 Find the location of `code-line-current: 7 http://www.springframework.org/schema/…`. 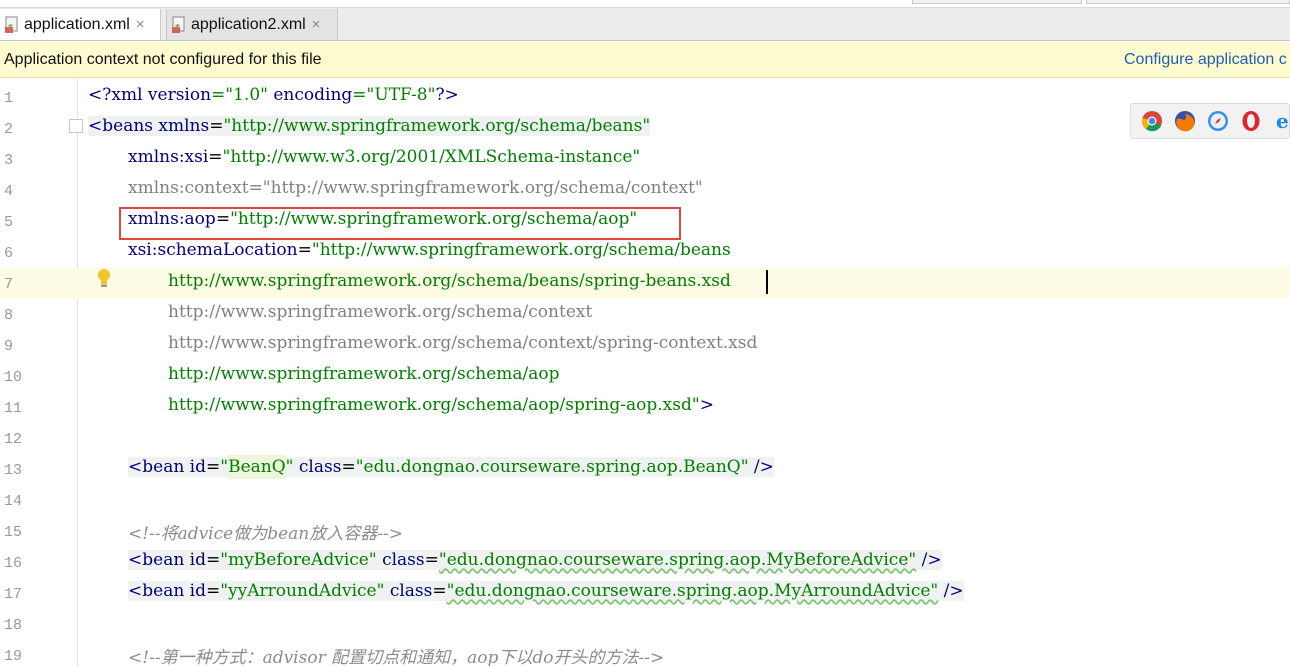

code-line-current: 7 http://www.springframework.org/schema/… is located at coordinates (645, 283).